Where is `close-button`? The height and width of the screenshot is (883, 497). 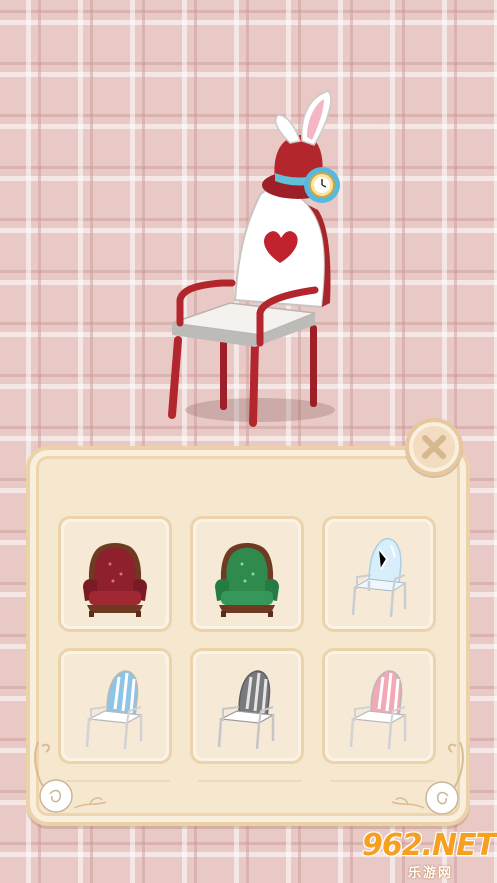 close-button is located at coordinates (434, 447).